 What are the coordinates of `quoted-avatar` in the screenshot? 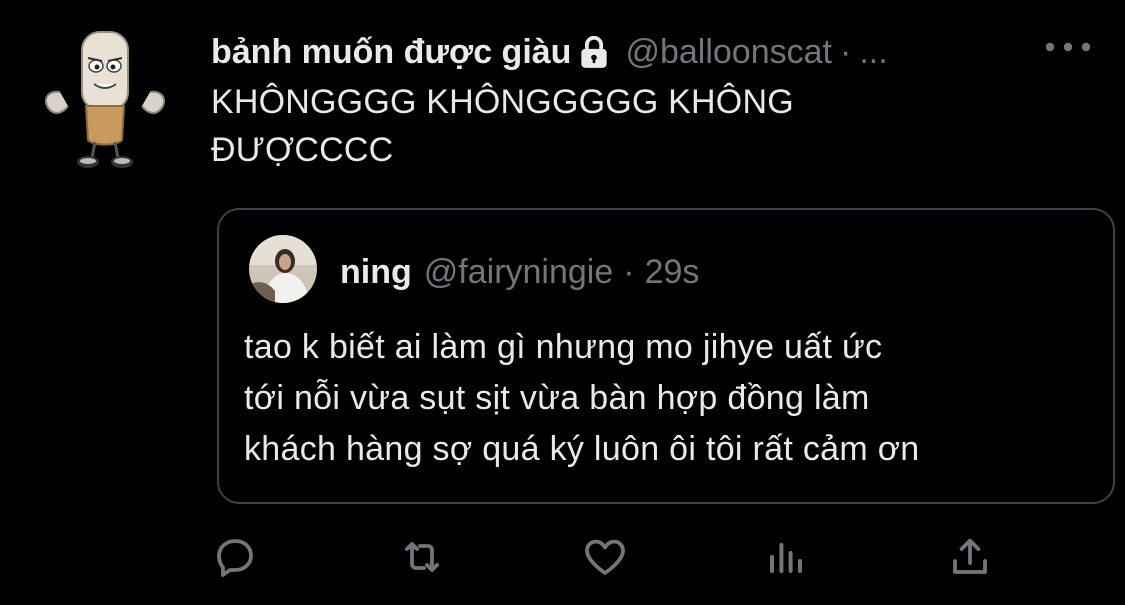 It's located at (283, 269).